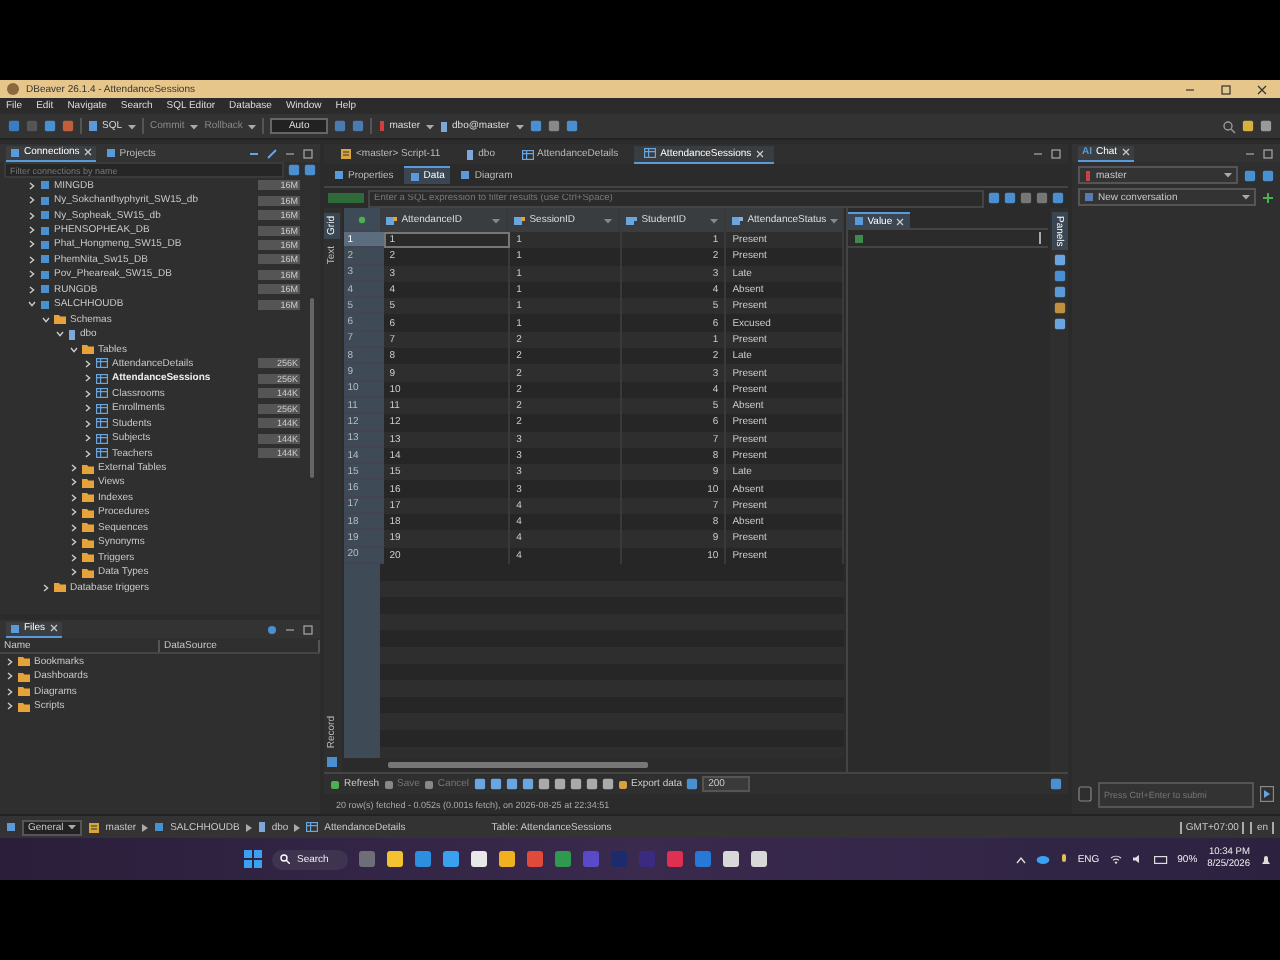 This screenshot has width=1280, height=960. What do you see at coordinates (1267, 794) in the screenshot?
I see `send-icon` at bounding box center [1267, 794].